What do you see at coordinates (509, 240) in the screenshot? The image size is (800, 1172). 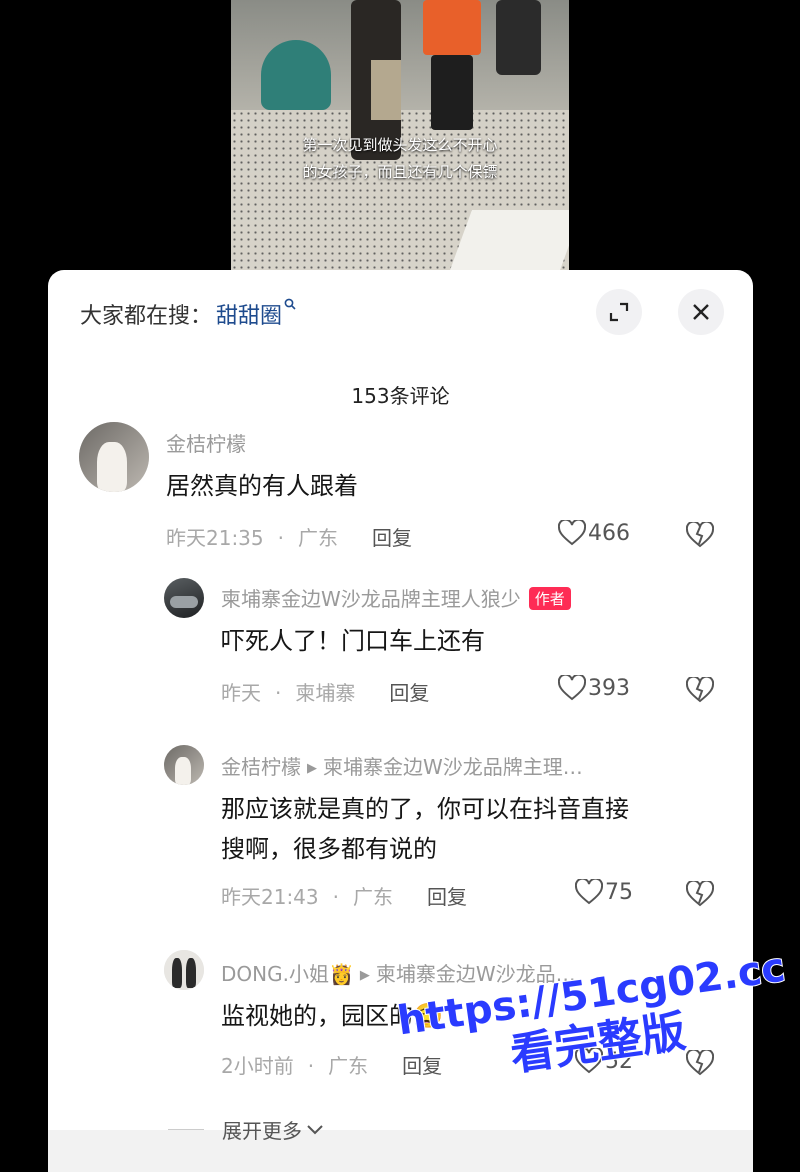 I see `video-paper` at bounding box center [509, 240].